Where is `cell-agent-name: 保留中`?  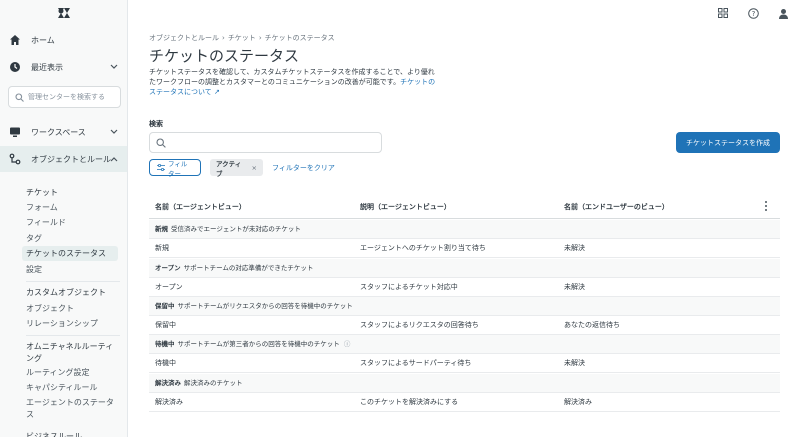
cell-agent-name: 保留中 is located at coordinates (165, 325).